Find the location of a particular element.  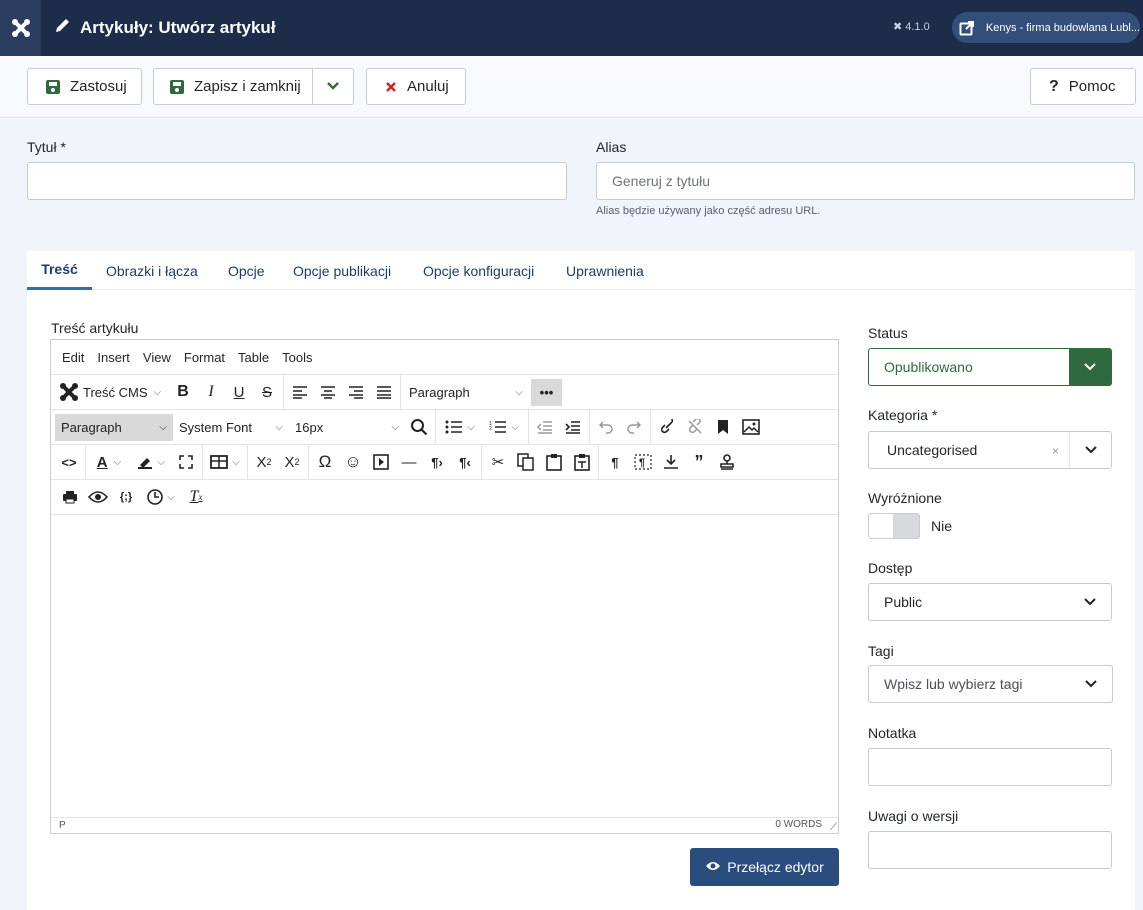

superscript-icon: X2 is located at coordinates (292, 462).